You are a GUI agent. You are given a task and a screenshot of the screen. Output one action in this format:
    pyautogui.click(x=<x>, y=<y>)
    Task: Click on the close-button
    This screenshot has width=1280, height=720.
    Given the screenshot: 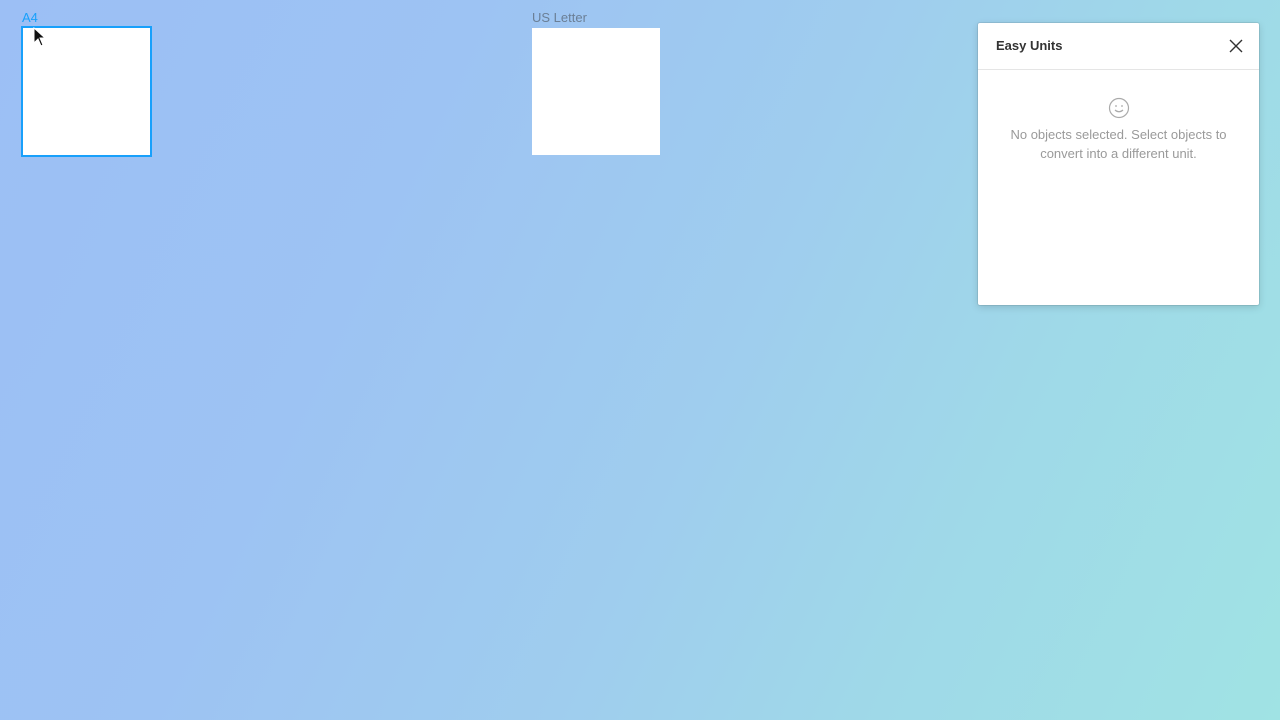 What is the action you would take?
    pyautogui.click(x=1236, y=46)
    